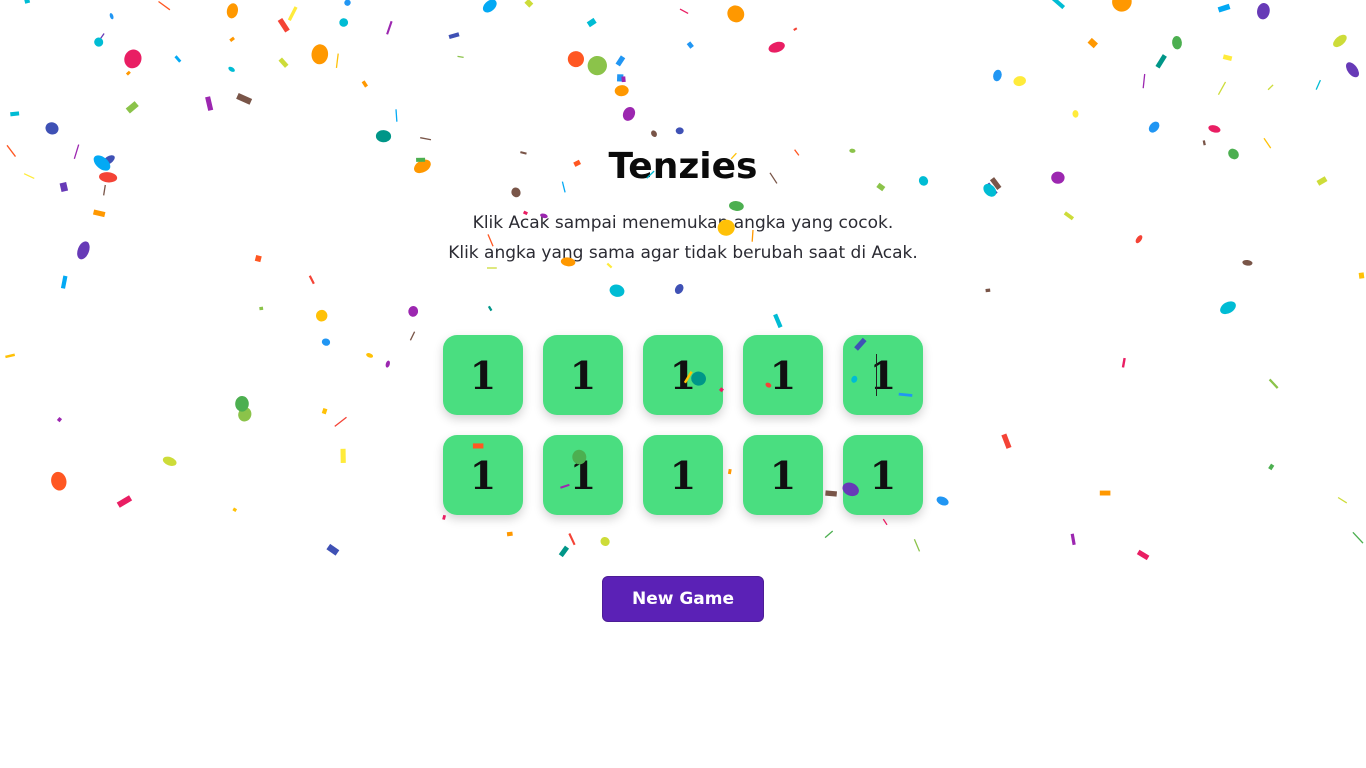  I want to click on die-1: 1, so click(483, 375).